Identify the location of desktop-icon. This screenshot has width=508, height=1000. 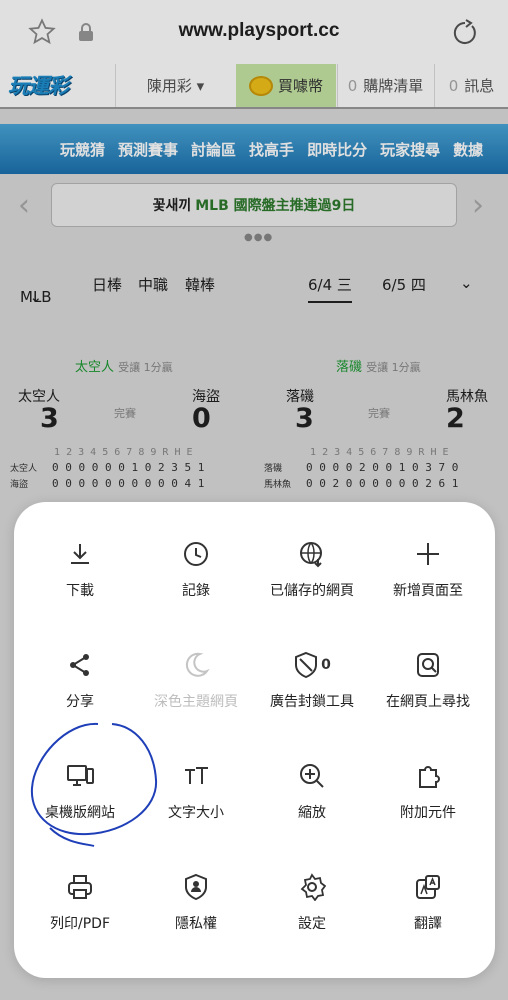
(80, 776).